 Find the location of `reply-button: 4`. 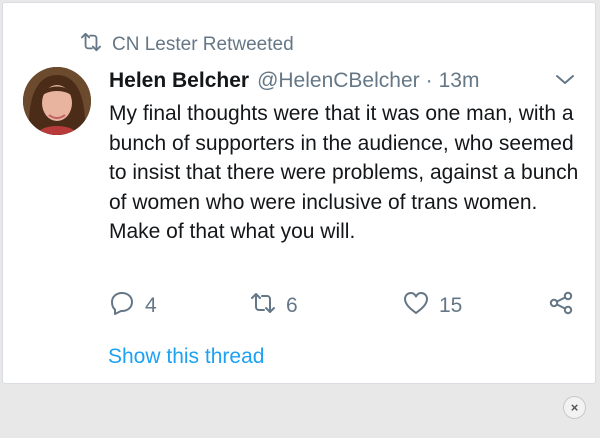

reply-button: 4 is located at coordinates (133, 306).